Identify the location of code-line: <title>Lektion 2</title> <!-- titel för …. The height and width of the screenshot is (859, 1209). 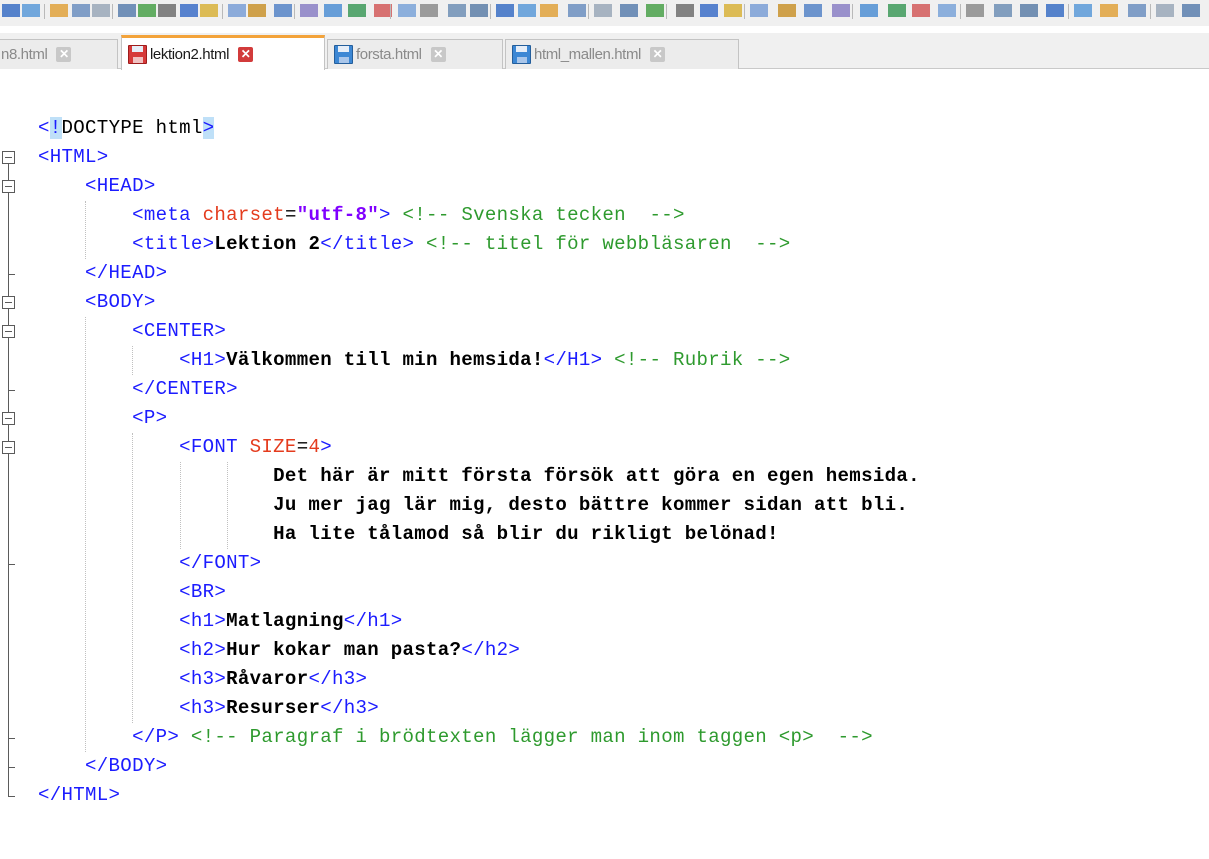
(414, 244).